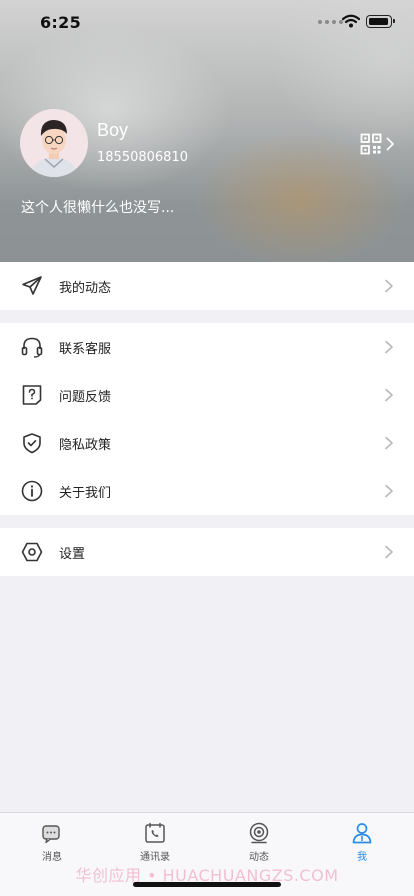  What do you see at coordinates (51, 834) in the screenshot?
I see `message-icon` at bounding box center [51, 834].